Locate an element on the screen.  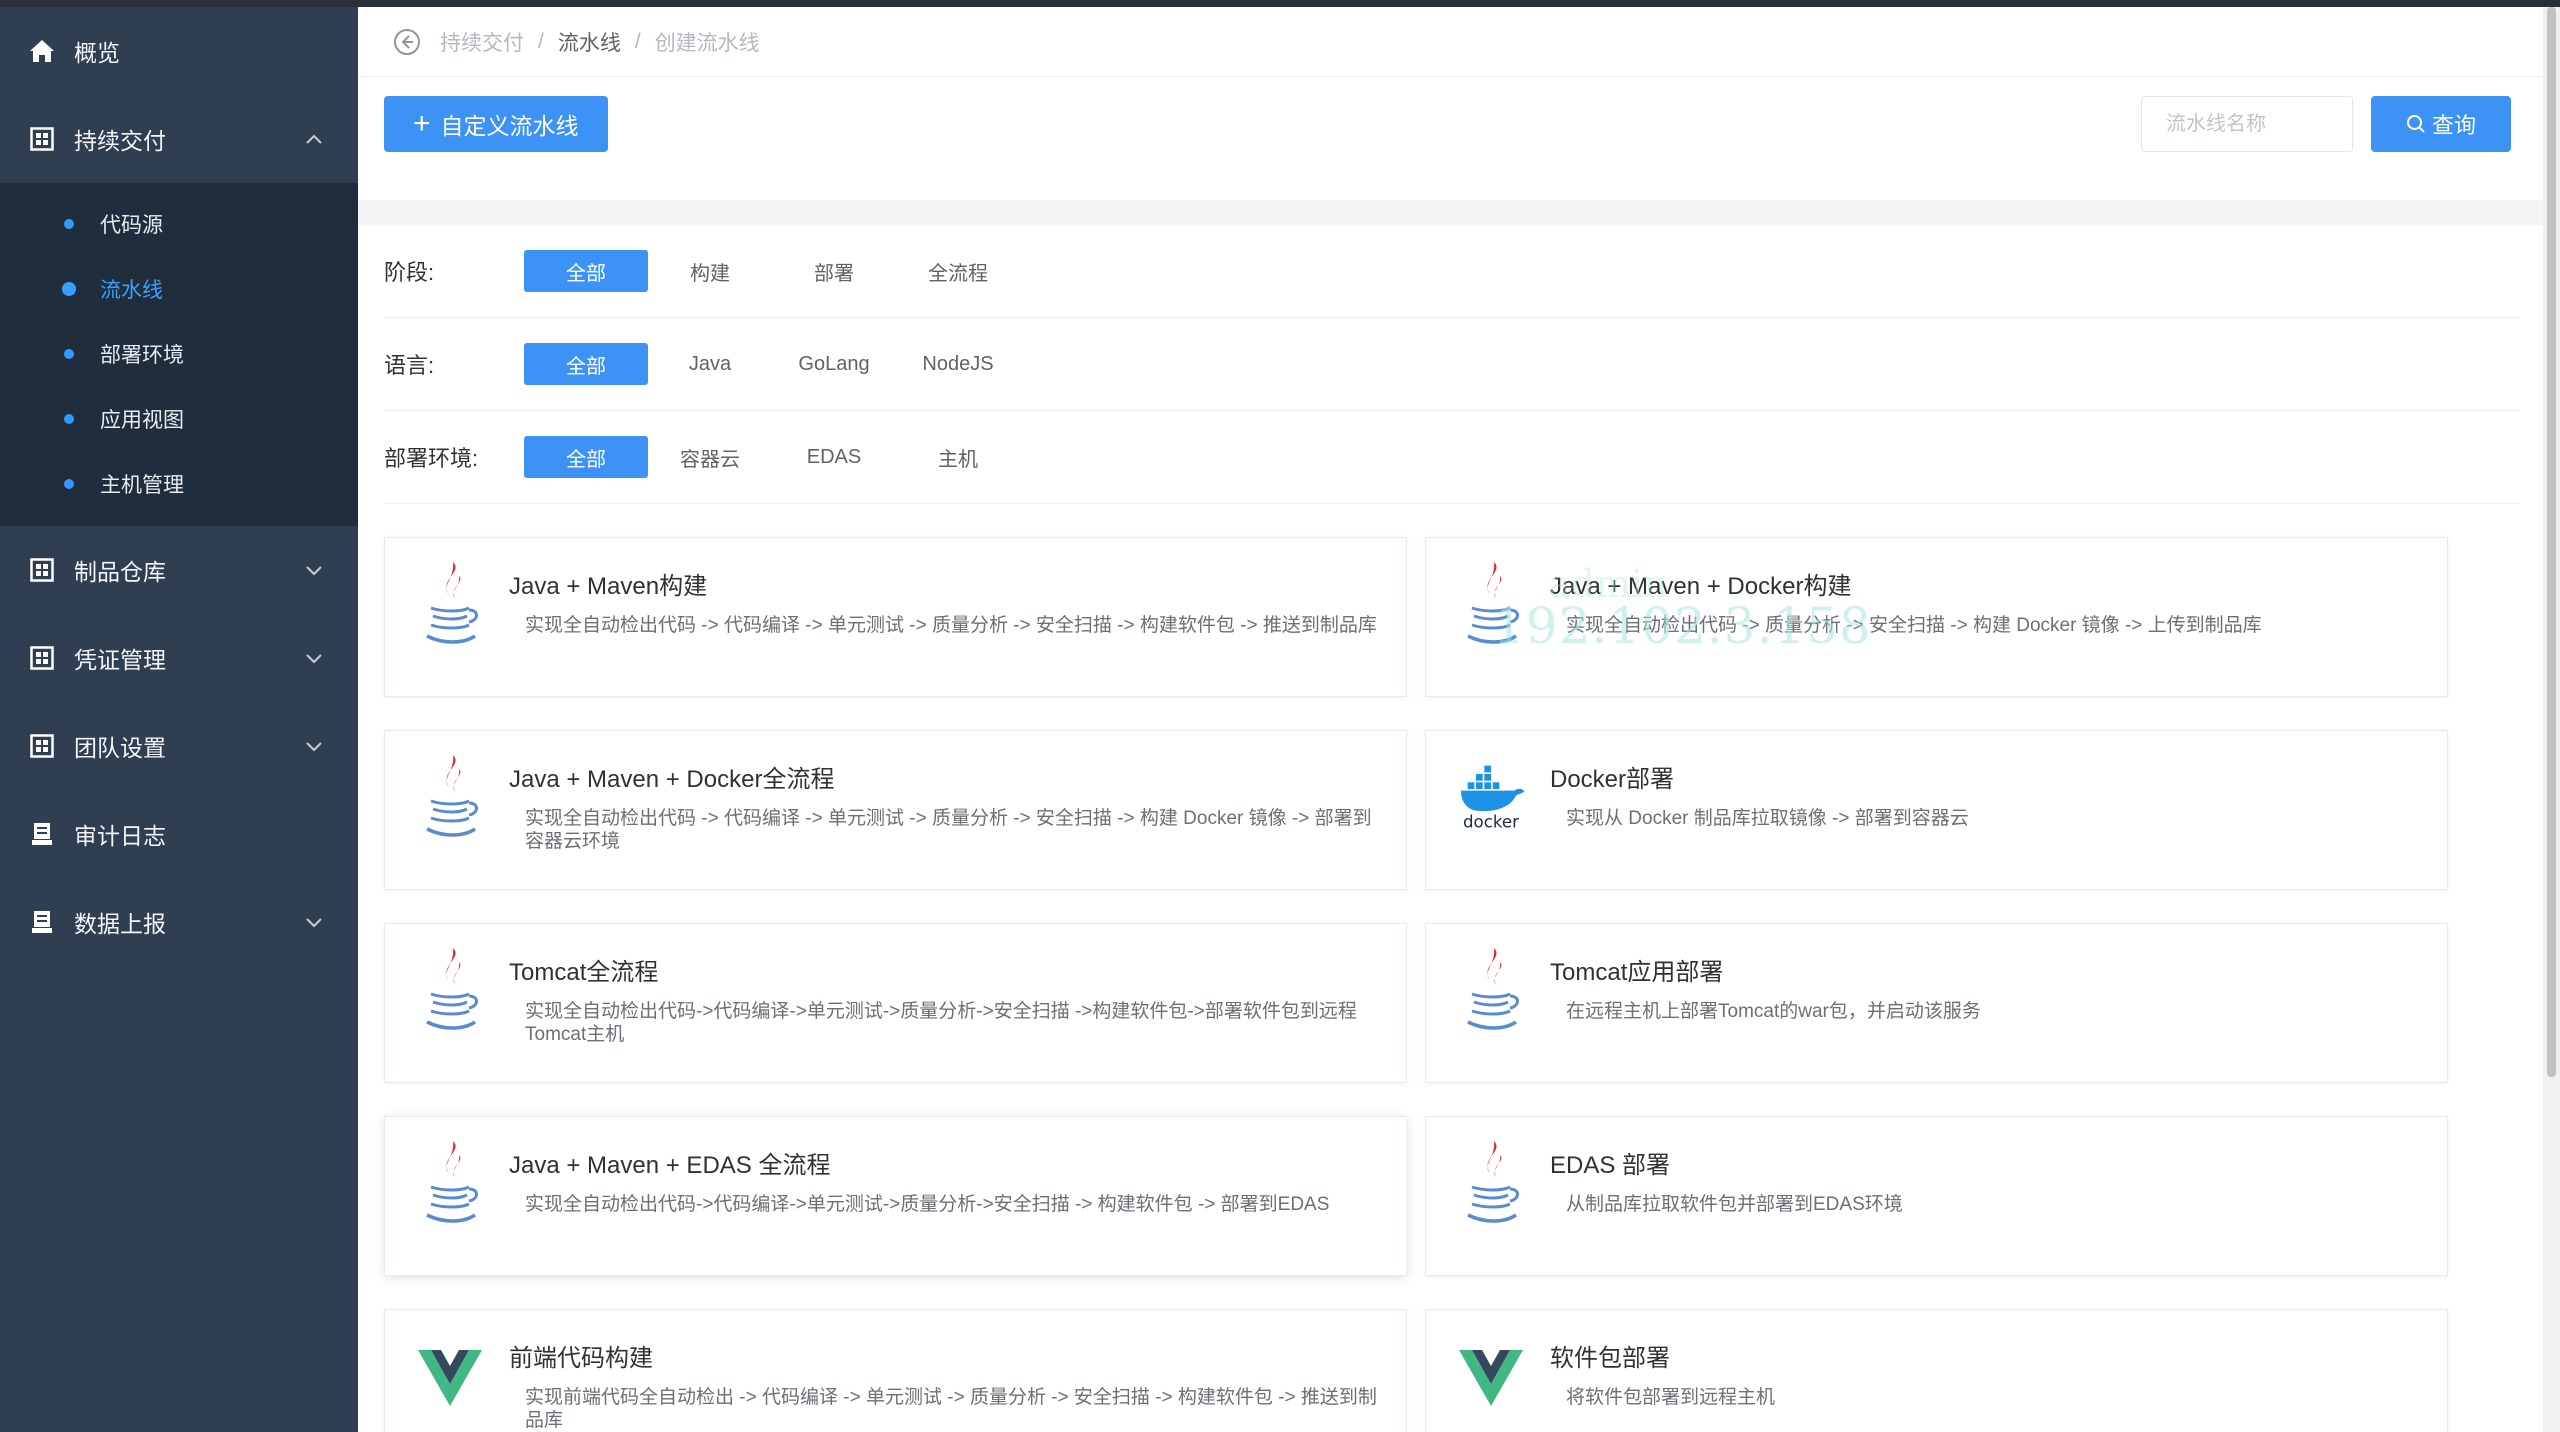
card-title: Java + Maven + Docker全流程 is located at coordinates (672, 779).